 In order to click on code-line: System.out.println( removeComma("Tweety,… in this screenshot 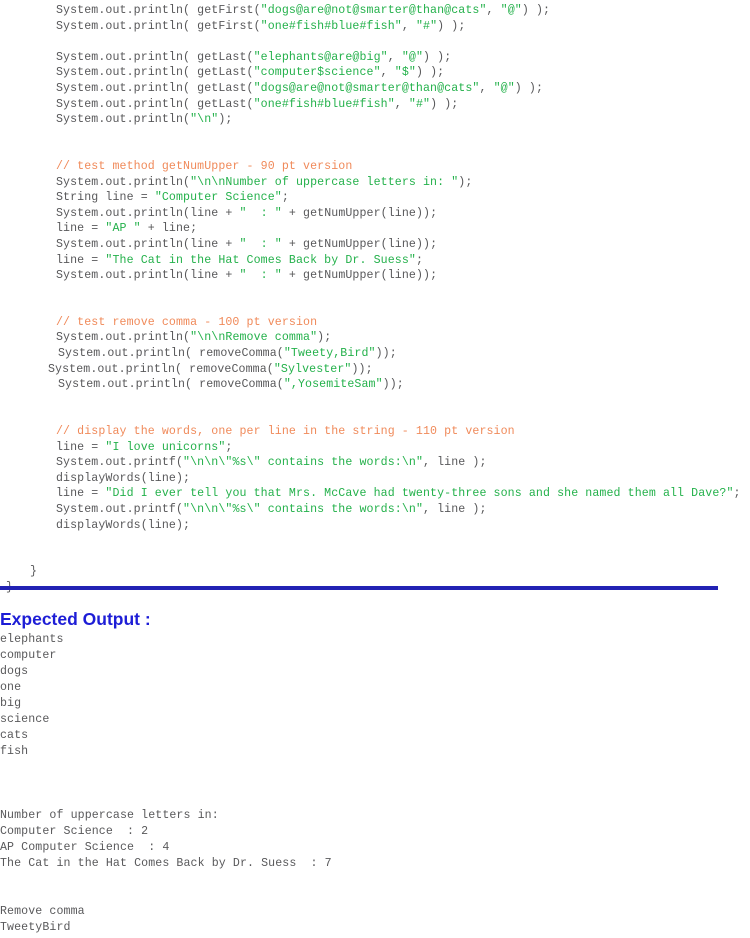, I will do `click(375, 354)`.